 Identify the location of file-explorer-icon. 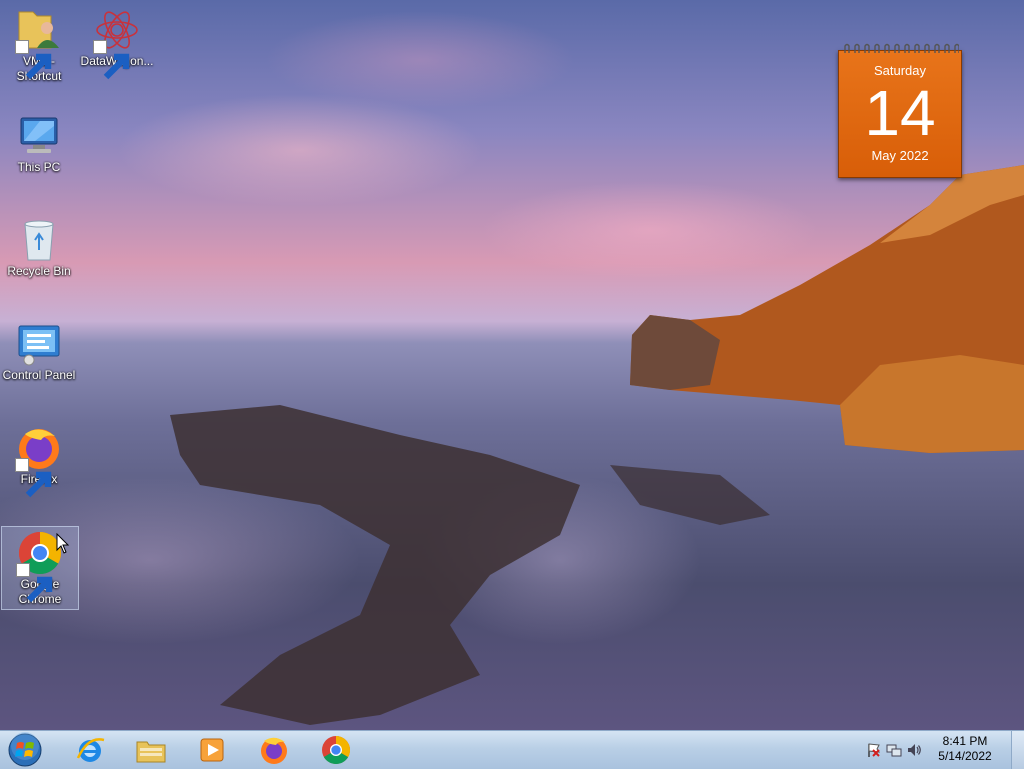
(151, 752).